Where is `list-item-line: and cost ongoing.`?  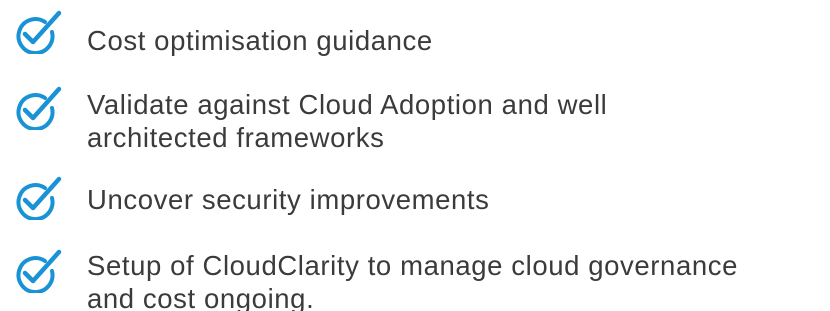
list-item-line: and cost ongoing. is located at coordinates (201, 297).